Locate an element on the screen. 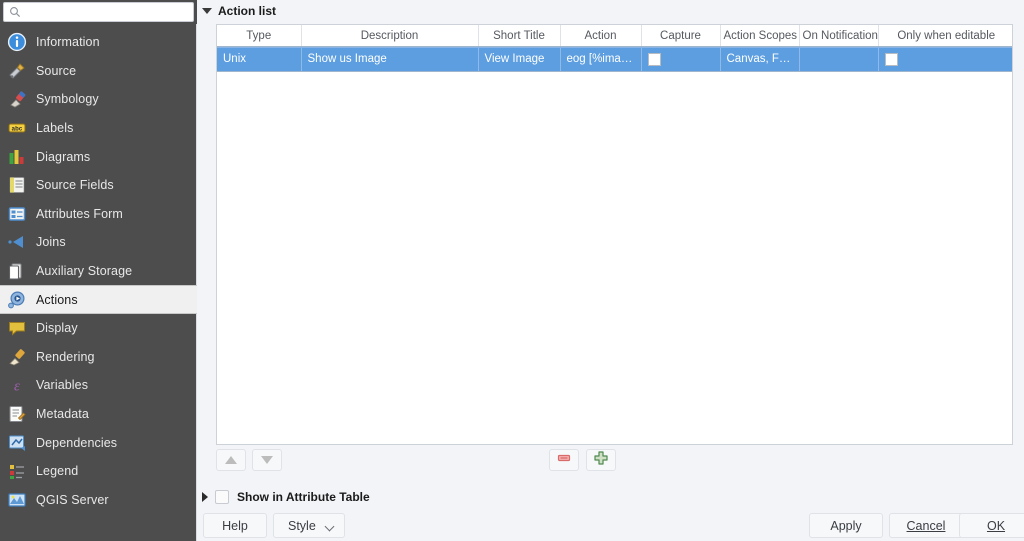 This screenshot has height=541, width=1024. sidebar-item-label: Dependencies is located at coordinates (77, 442).